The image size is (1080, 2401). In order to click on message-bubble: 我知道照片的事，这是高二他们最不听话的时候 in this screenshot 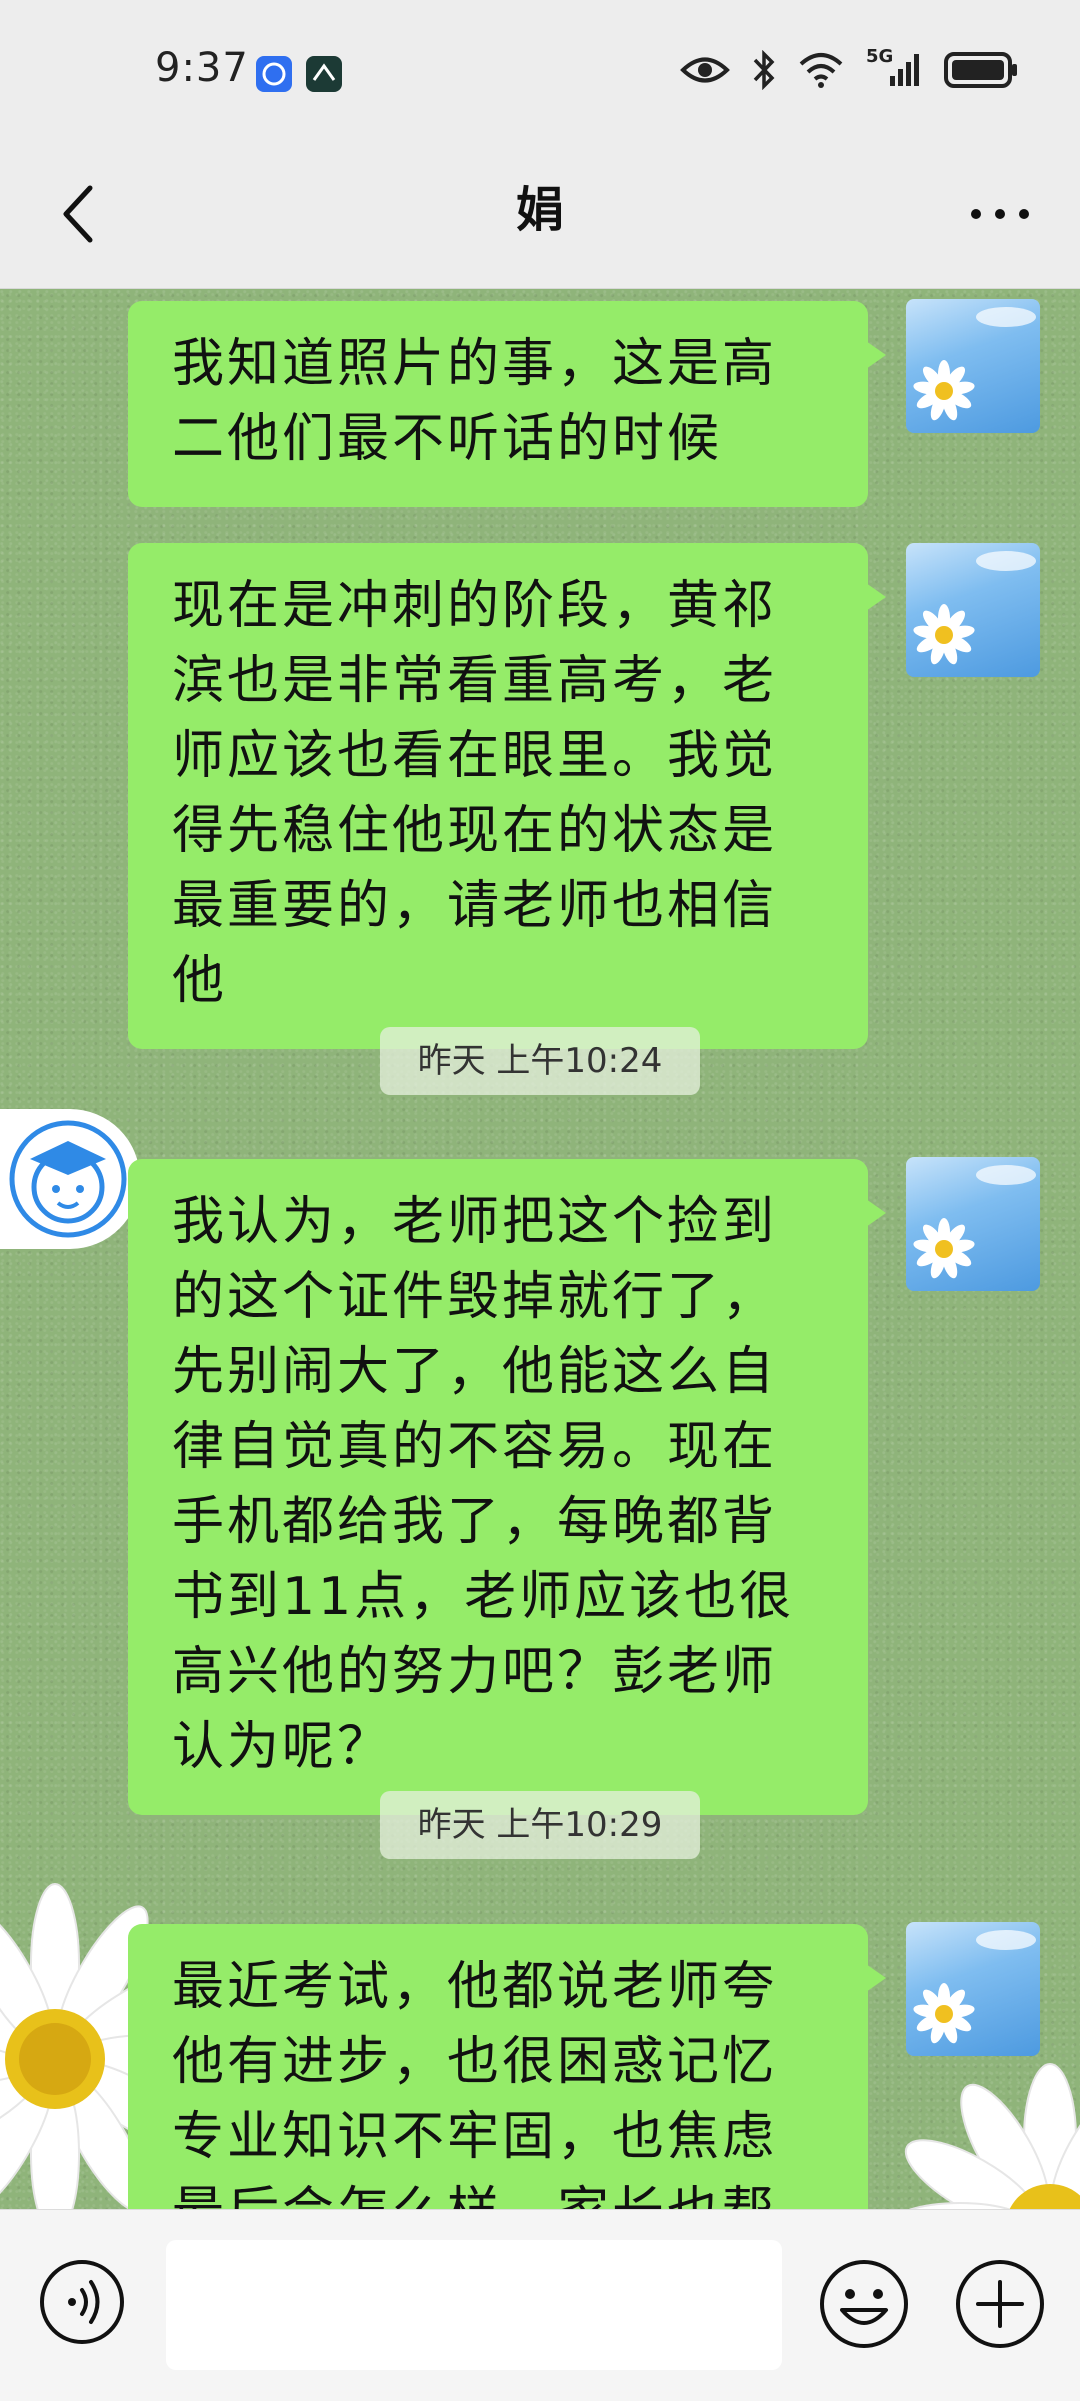, I will do `click(507, 404)`.